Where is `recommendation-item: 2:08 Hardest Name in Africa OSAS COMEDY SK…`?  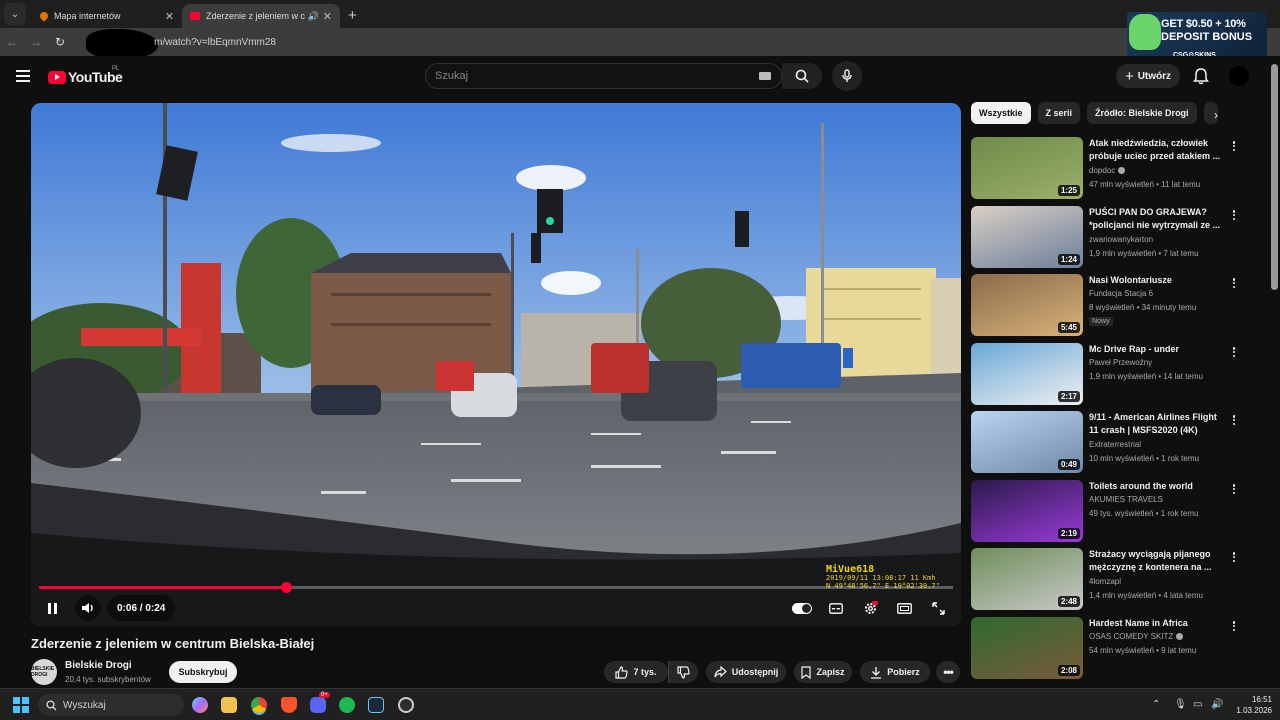
recommendation-item: 2:08 Hardest Name in Africa OSAS COMEDY SK… is located at coordinates (1111, 648).